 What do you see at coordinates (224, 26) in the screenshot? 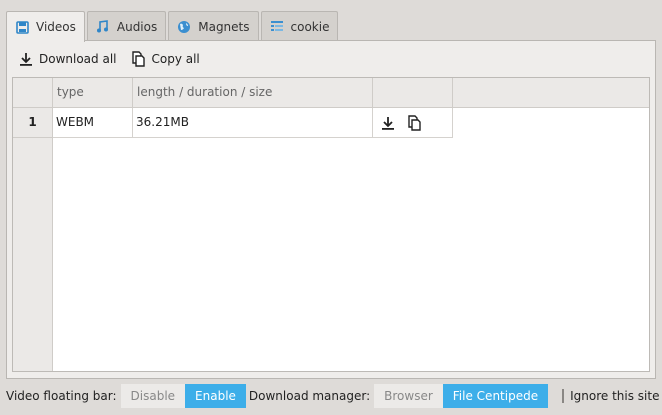
I see `tab-label: Magnets` at bounding box center [224, 26].